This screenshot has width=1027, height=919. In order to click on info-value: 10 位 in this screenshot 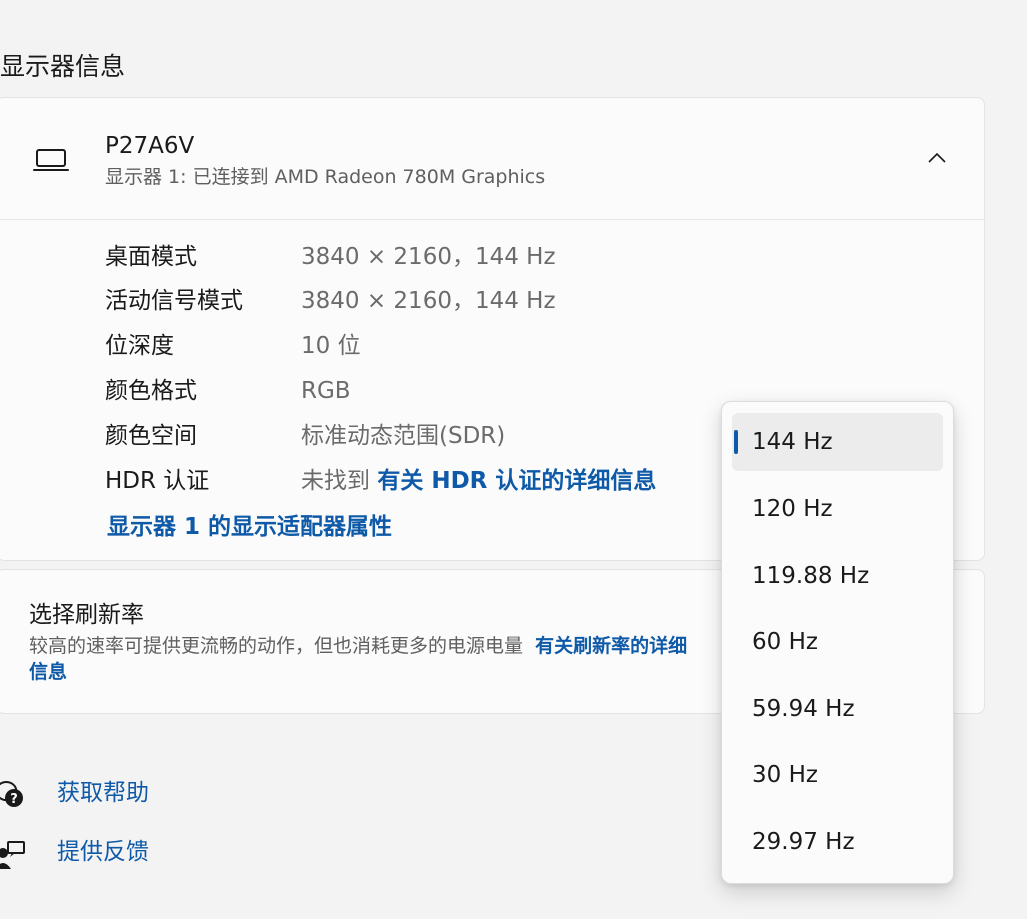, I will do `click(331, 346)`.